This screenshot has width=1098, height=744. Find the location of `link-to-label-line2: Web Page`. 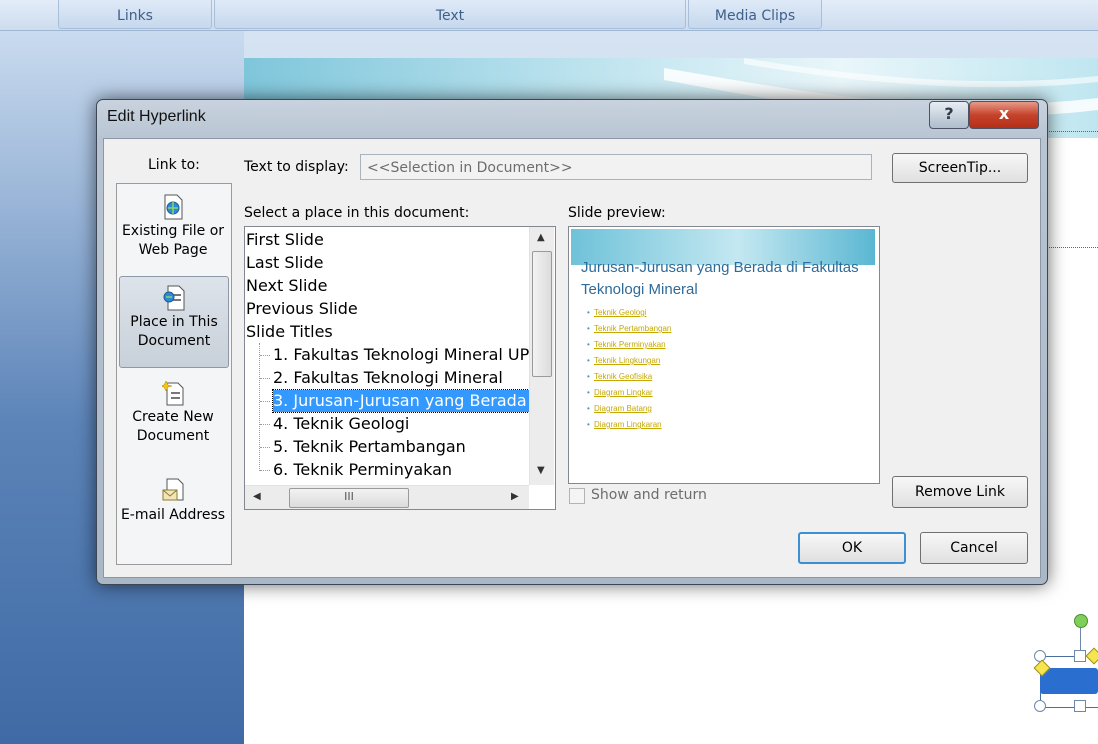

link-to-label-line2: Web Page is located at coordinates (173, 250).